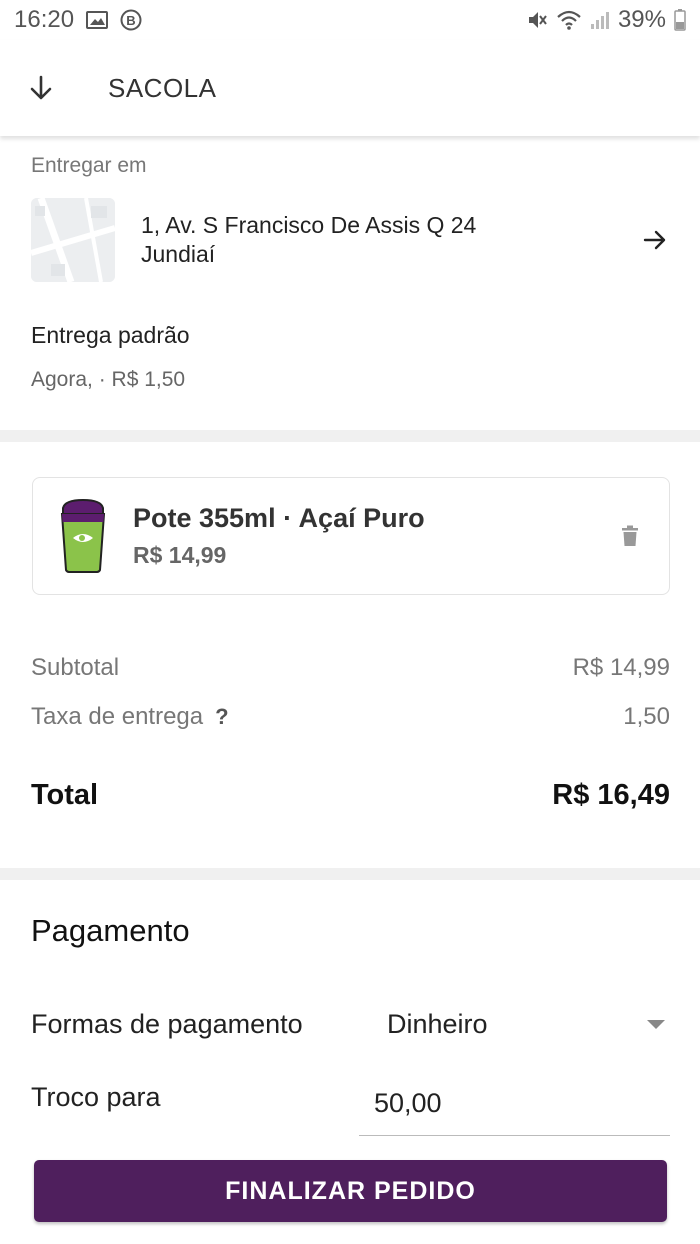  I want to click on battery-percent: 39%, so click(641, 19).